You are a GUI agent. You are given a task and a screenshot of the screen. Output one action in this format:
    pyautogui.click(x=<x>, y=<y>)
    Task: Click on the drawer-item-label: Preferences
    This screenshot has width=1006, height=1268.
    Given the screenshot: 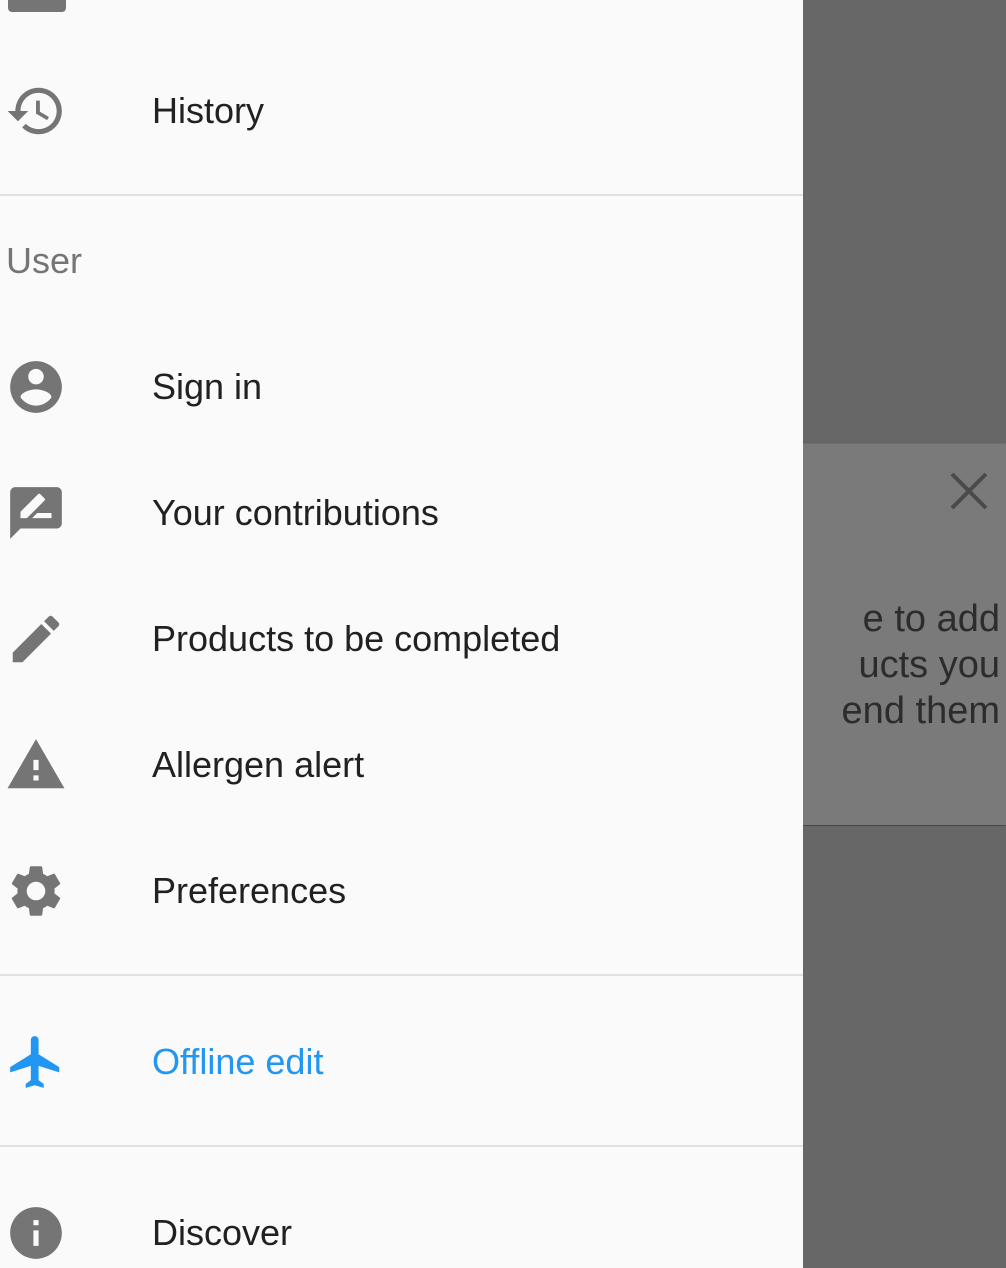 What is the action you would take?
    pyautogui.click(x=249, y=890)
    